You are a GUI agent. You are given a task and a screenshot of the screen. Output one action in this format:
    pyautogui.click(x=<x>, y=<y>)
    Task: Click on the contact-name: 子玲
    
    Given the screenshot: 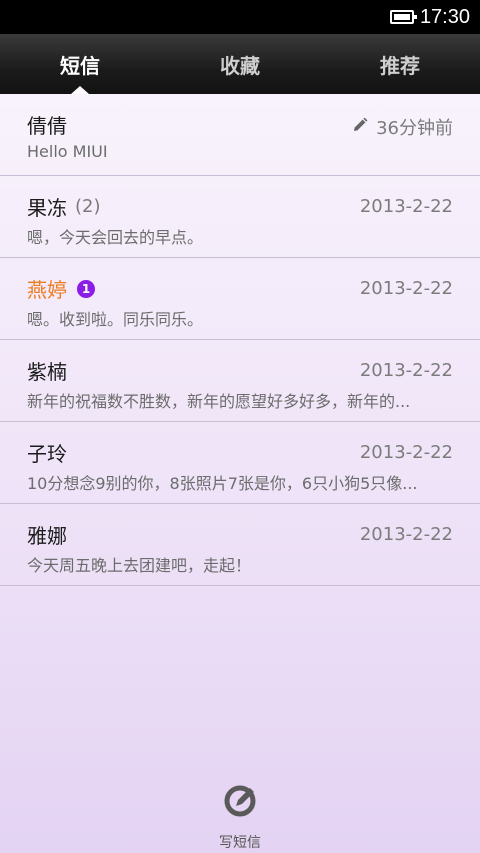 What is the action you would take?
    pyautogui.click(x=47, y=452)
    